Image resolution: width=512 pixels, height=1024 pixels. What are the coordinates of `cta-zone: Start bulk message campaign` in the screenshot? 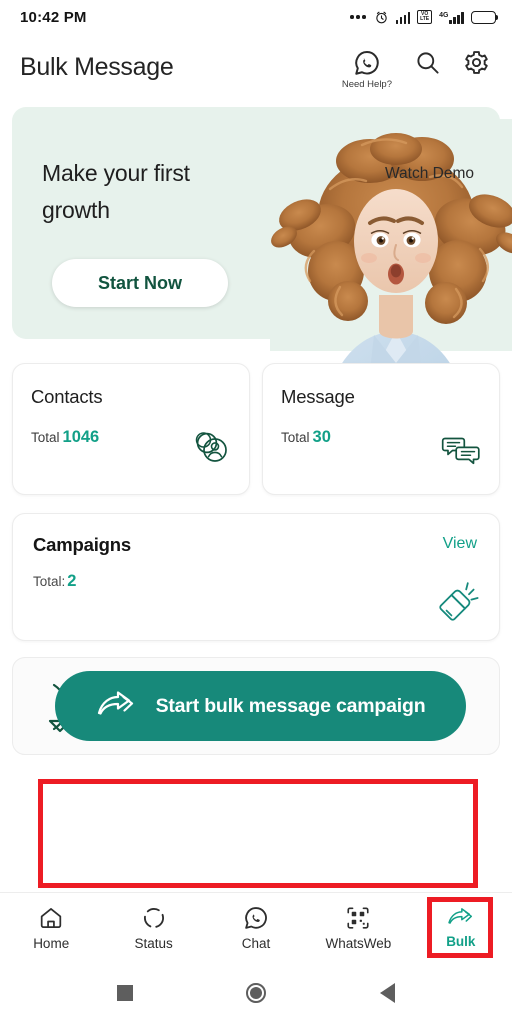 It's located at (256, 706).